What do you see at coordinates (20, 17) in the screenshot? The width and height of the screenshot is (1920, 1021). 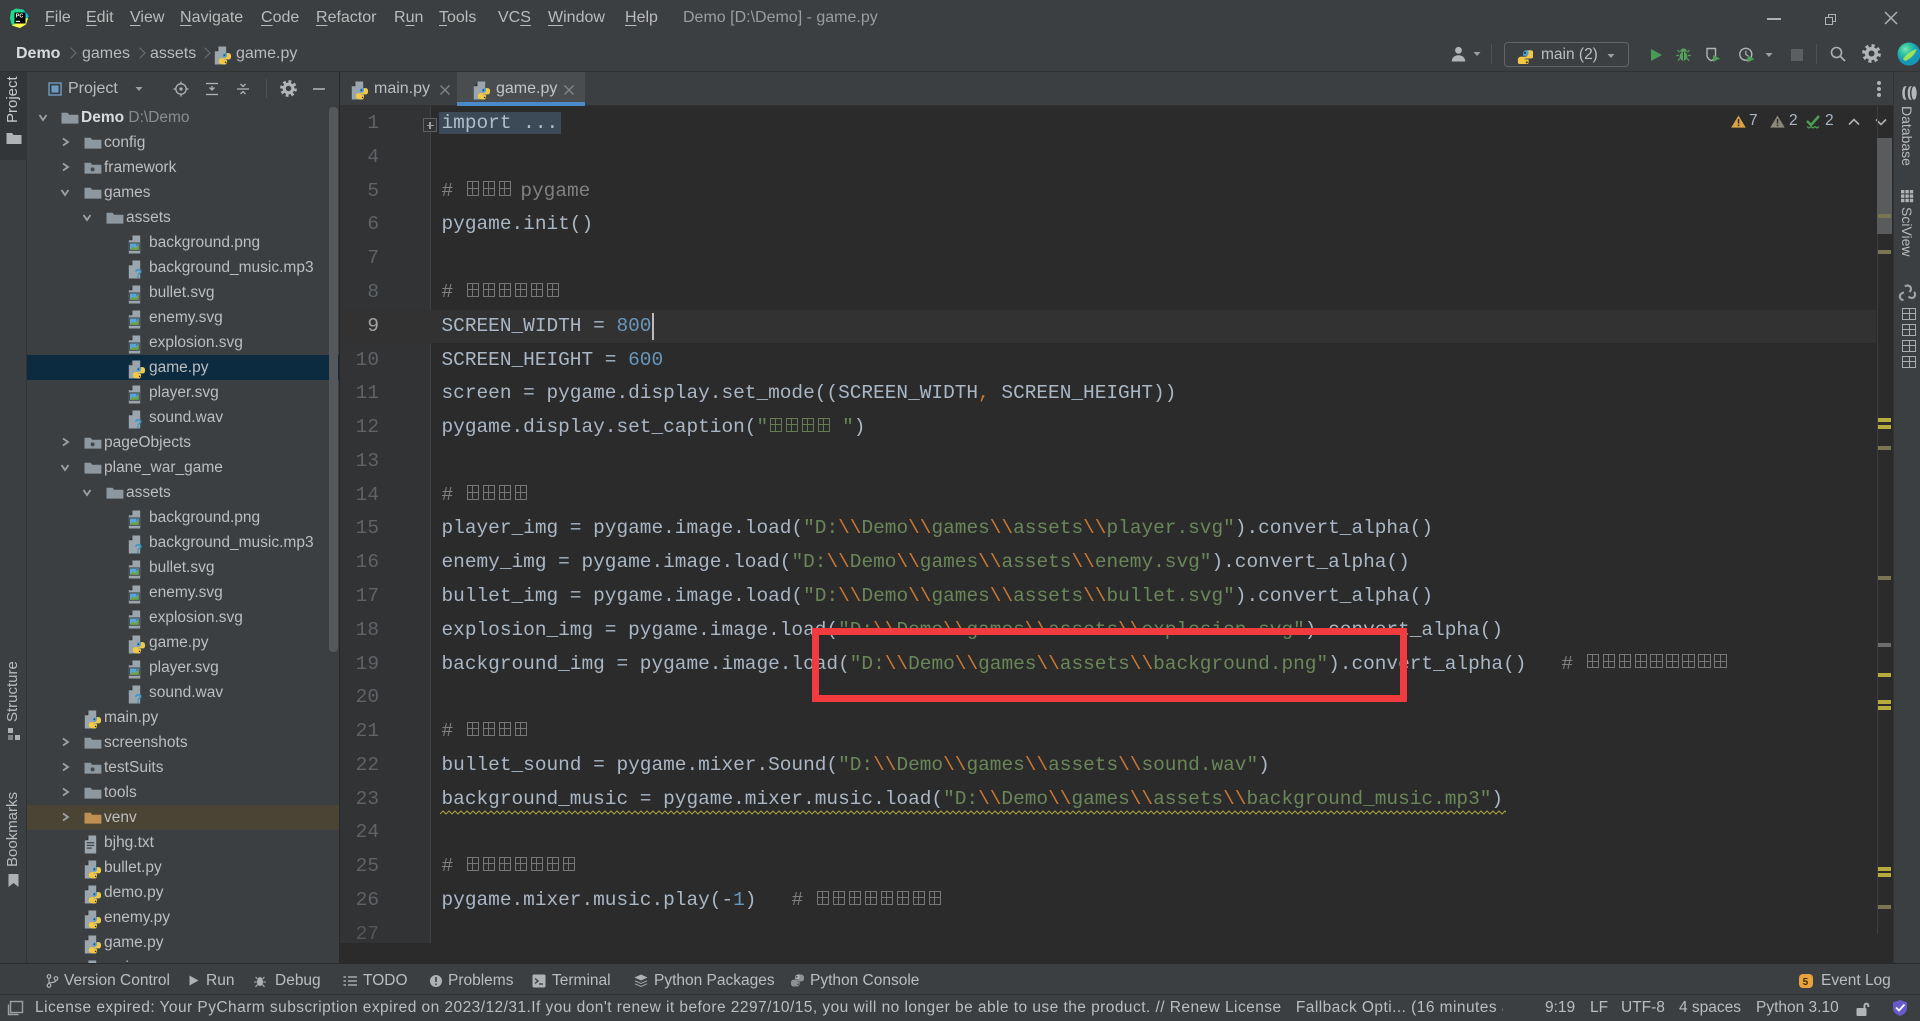 I see `svg-text: PC` at bounding box center [20, 17].